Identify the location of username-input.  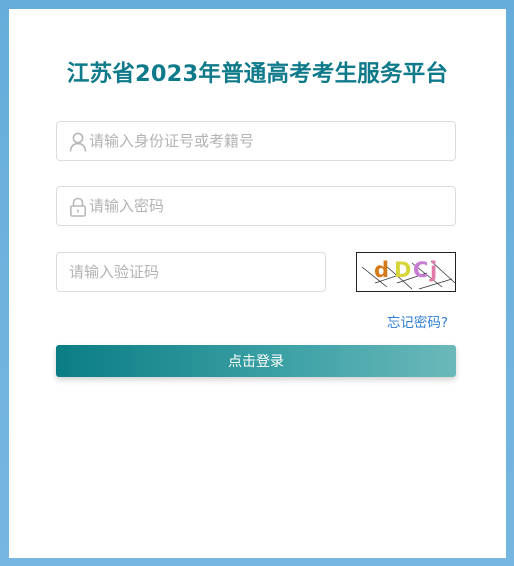
(264, 141).